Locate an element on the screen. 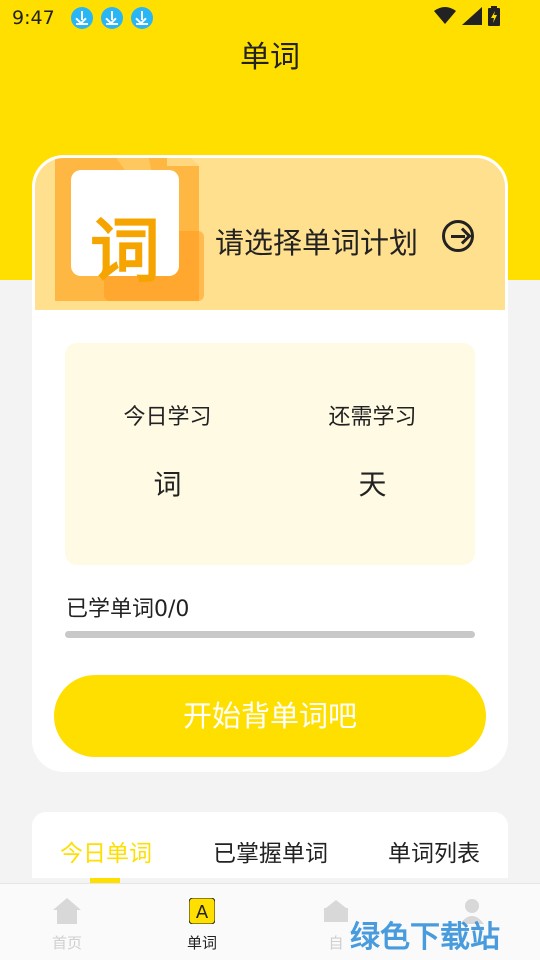 The width and height of the screenshot is (540, 960). tab-today-words: 今日单词 is located at coordinates (106, 851).